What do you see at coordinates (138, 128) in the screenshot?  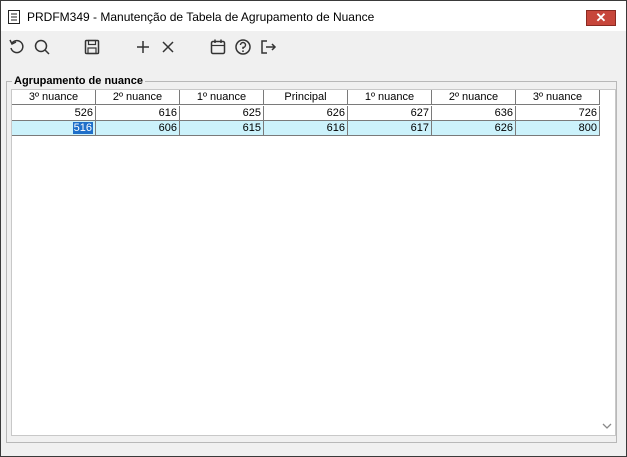 I see `table-cell: 606` at bounding box center [138, 128].